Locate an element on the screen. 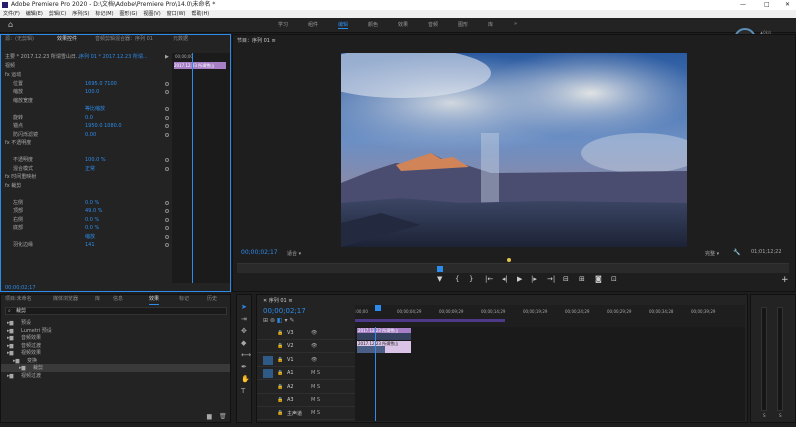  go-to-in-button: |← is located at coordinates (489, 279).